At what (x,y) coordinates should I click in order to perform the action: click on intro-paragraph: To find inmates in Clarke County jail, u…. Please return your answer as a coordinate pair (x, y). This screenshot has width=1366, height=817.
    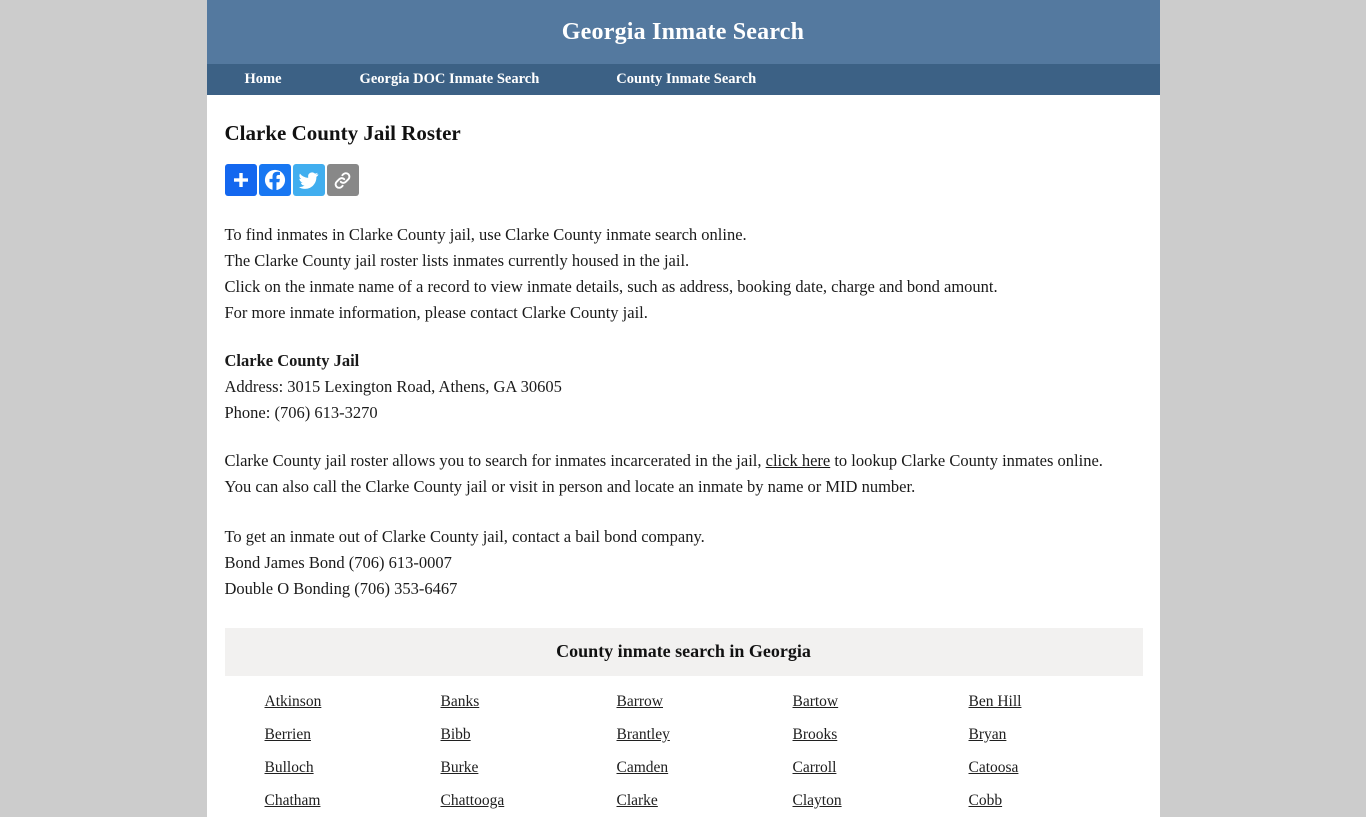
    Looking at the image, I should click on (683, 274).